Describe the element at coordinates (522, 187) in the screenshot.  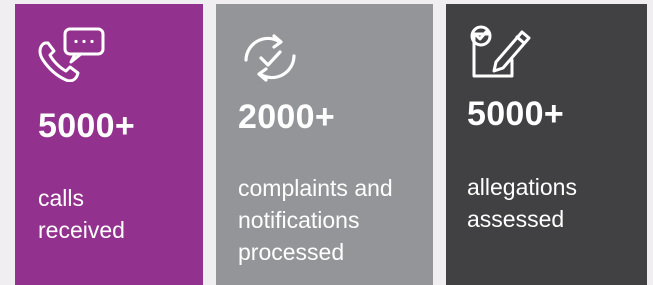
I see `stat-label-line: allegations` at that location.